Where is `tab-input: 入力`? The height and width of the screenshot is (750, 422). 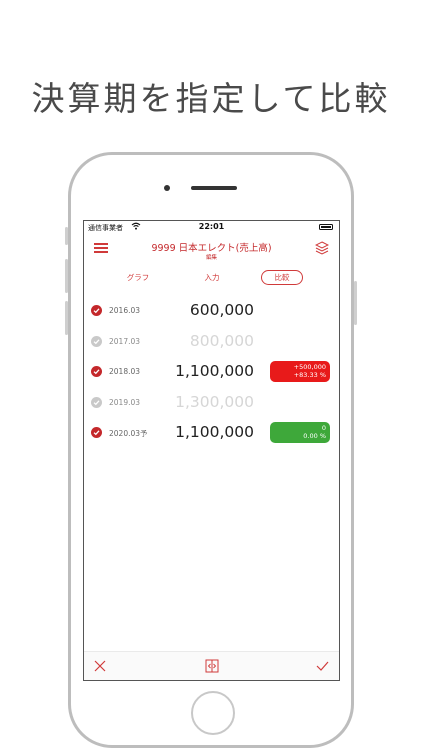
tab-input: 入力 is located at coordinates (212, 277).